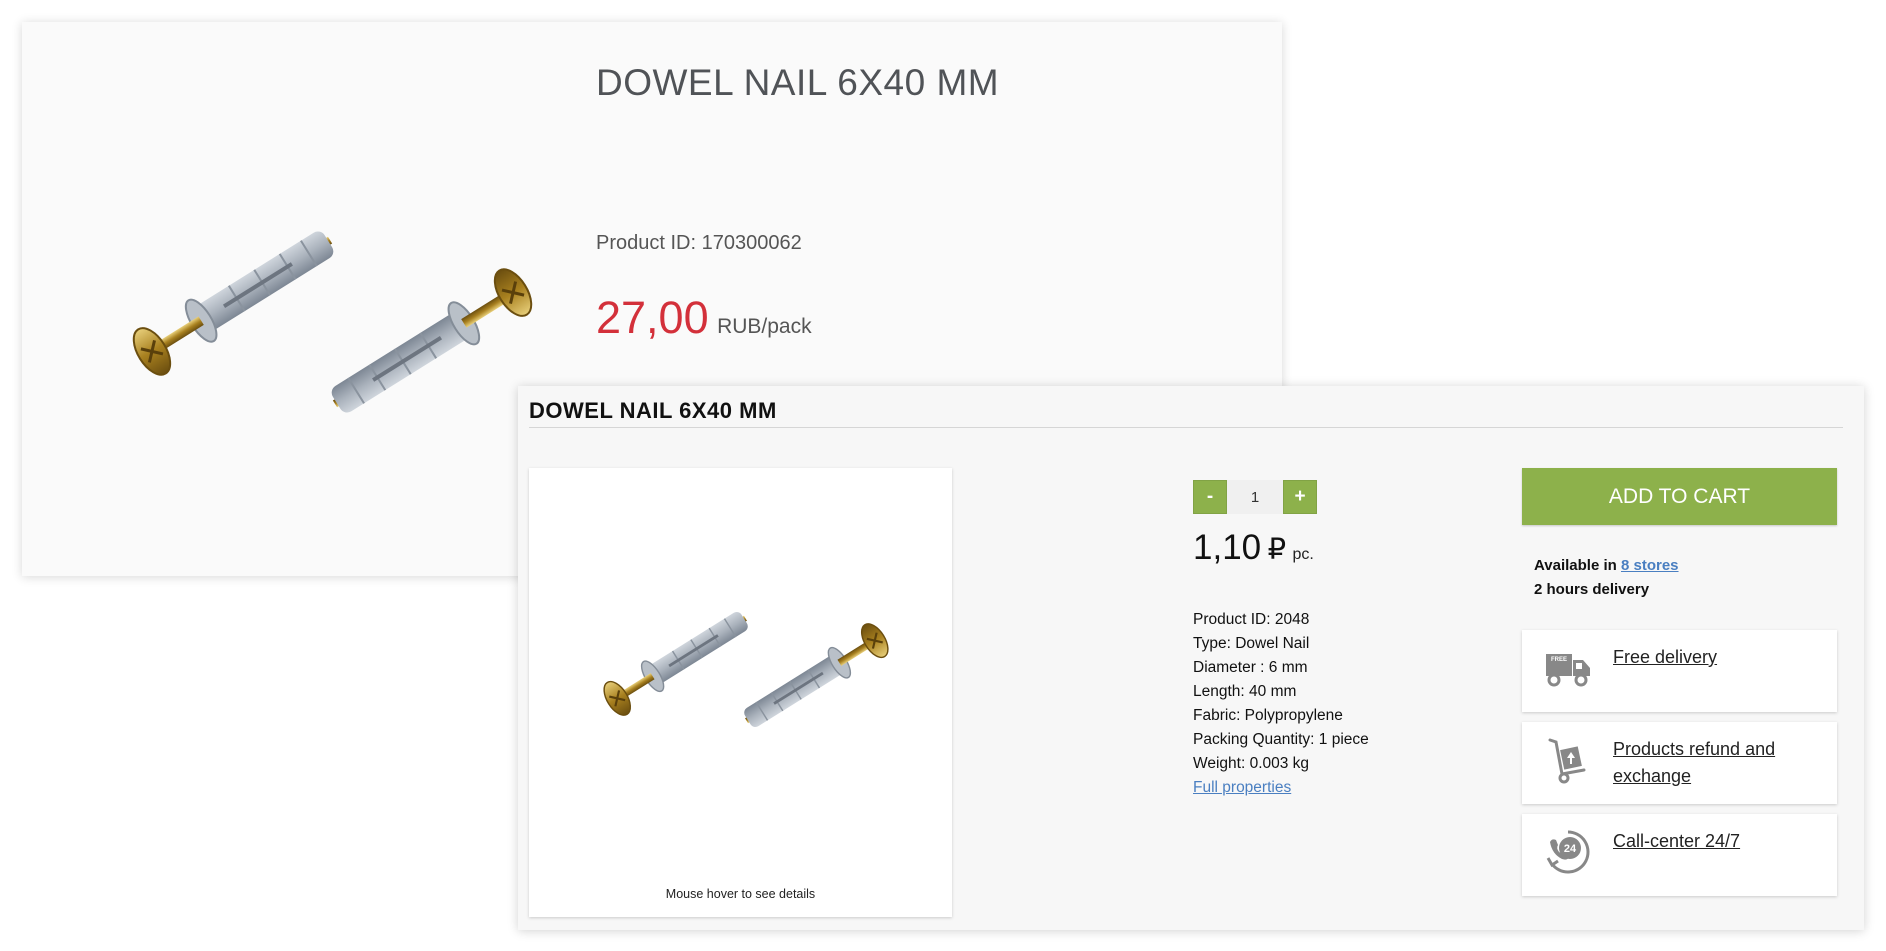 This screenshot has width=1886, height=951. I want to click on quantity-stepper: - +, so click(1255, 497).